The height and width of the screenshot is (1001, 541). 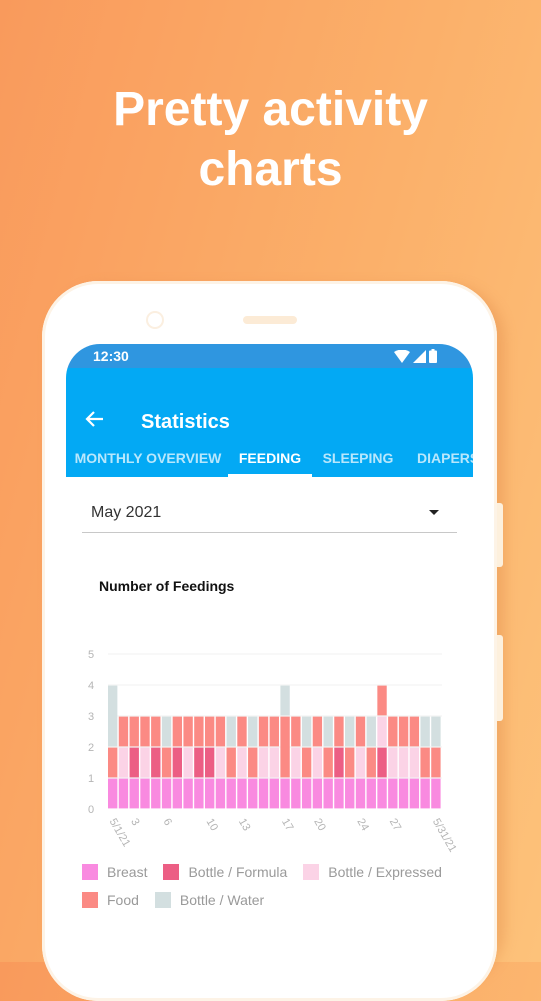 I want to click on status-bar: 12:30, so click(x=269, y=356).